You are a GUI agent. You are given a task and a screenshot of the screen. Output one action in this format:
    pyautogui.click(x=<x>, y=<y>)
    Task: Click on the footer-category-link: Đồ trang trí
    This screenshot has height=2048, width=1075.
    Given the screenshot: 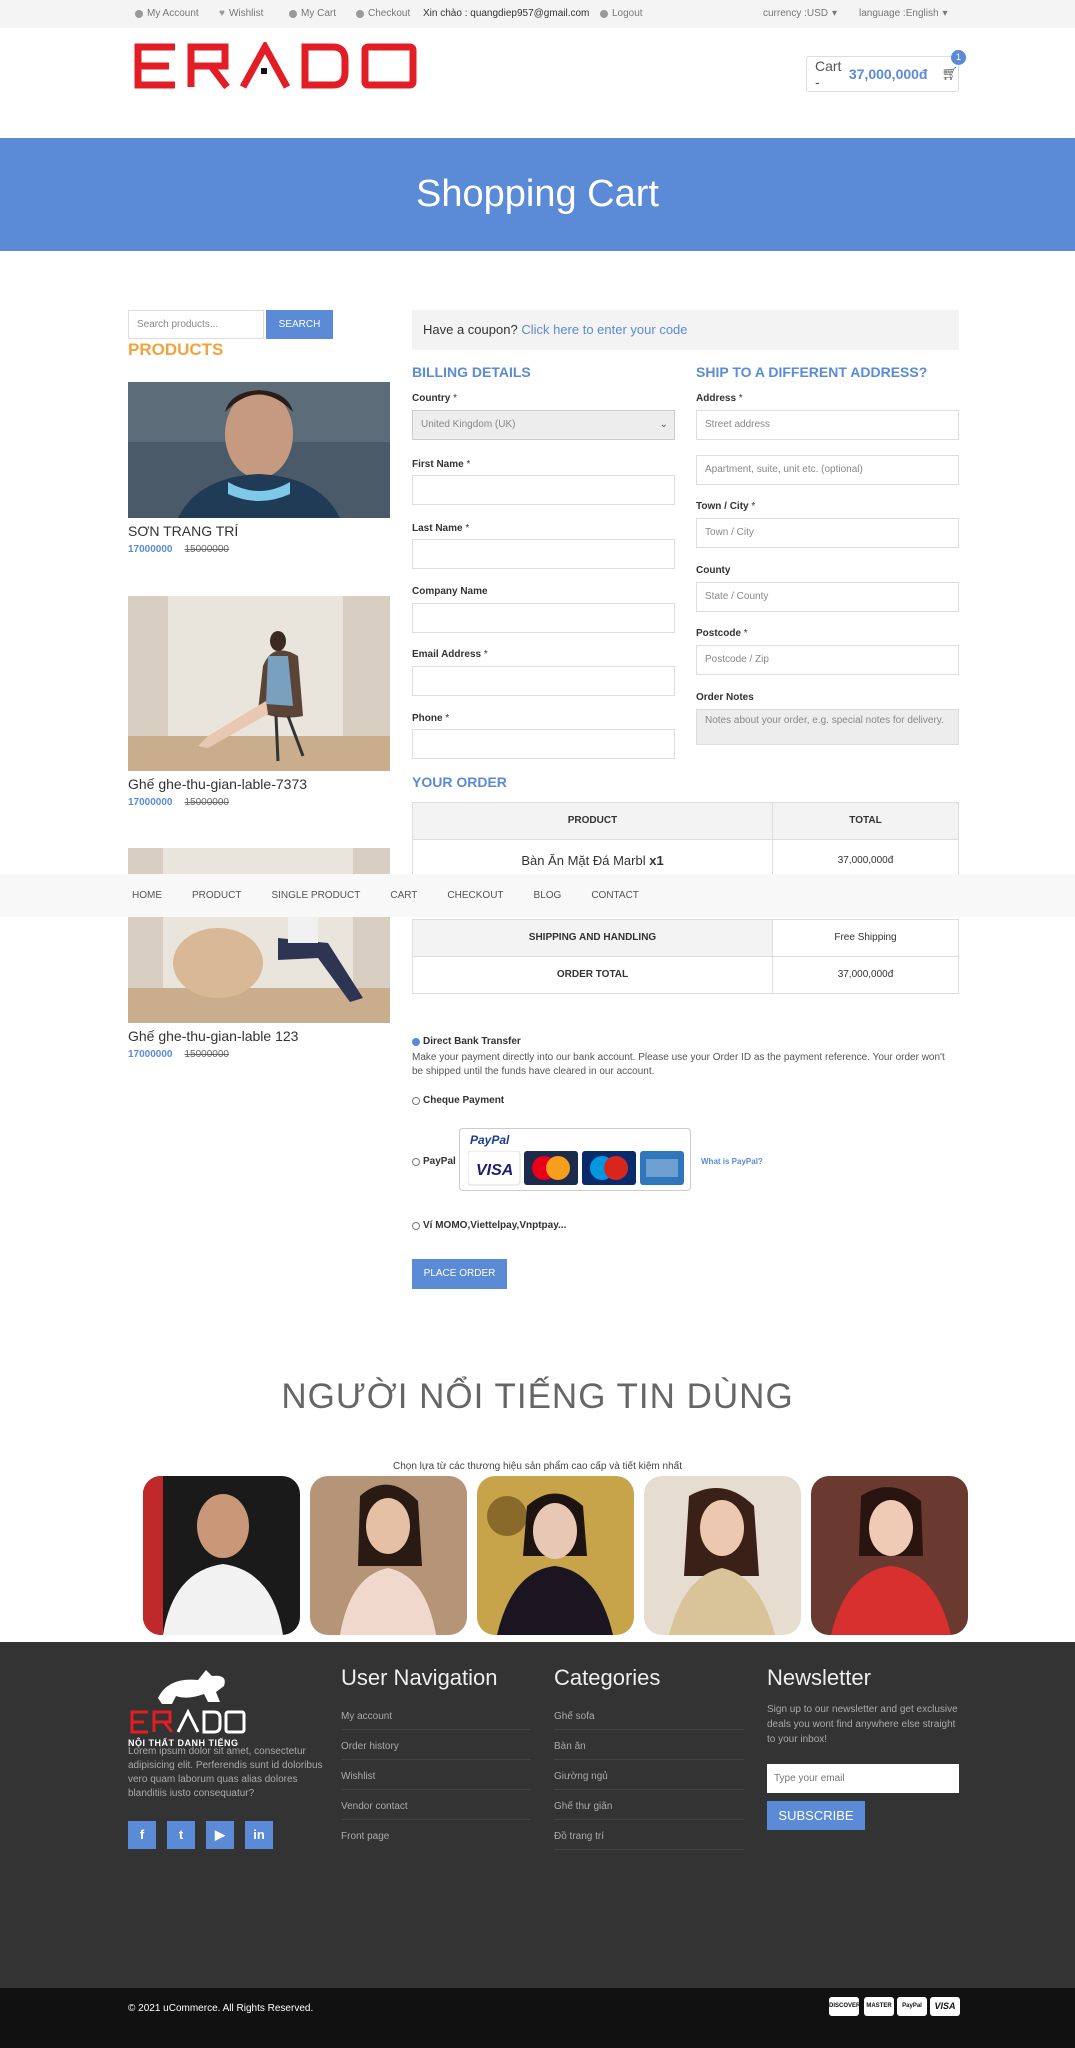 What is the action you would take?
    pyautogui.click(x=649, y=1840)
    